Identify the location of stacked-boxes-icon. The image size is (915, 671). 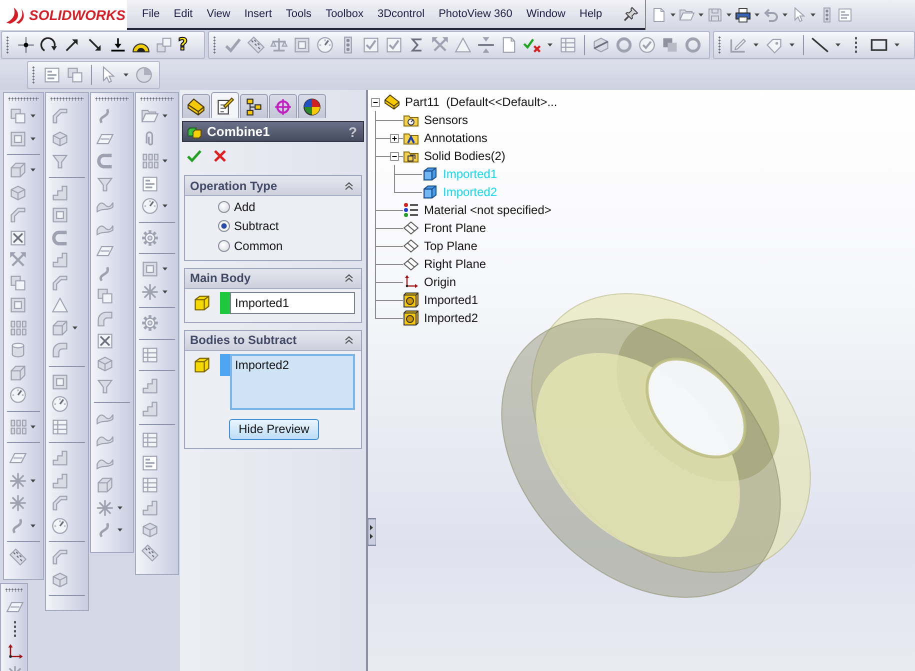
(105, 296).